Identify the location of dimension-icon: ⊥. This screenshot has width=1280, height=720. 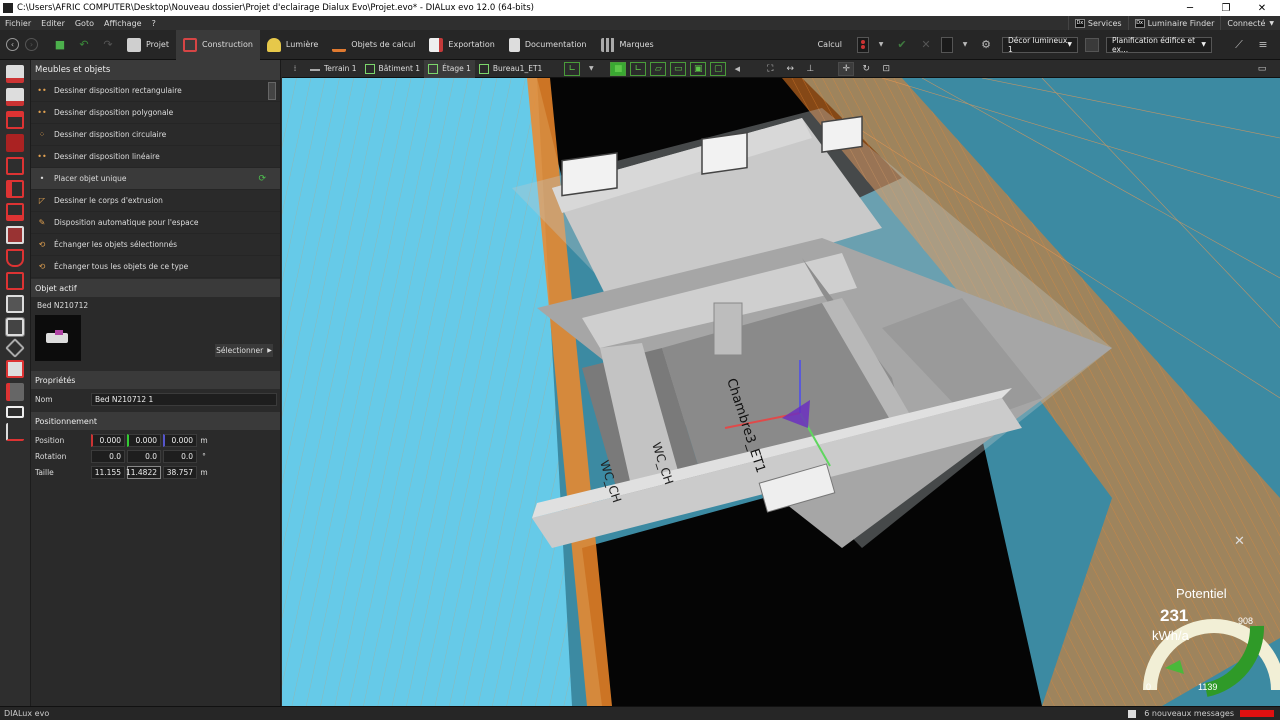
(810, 69).